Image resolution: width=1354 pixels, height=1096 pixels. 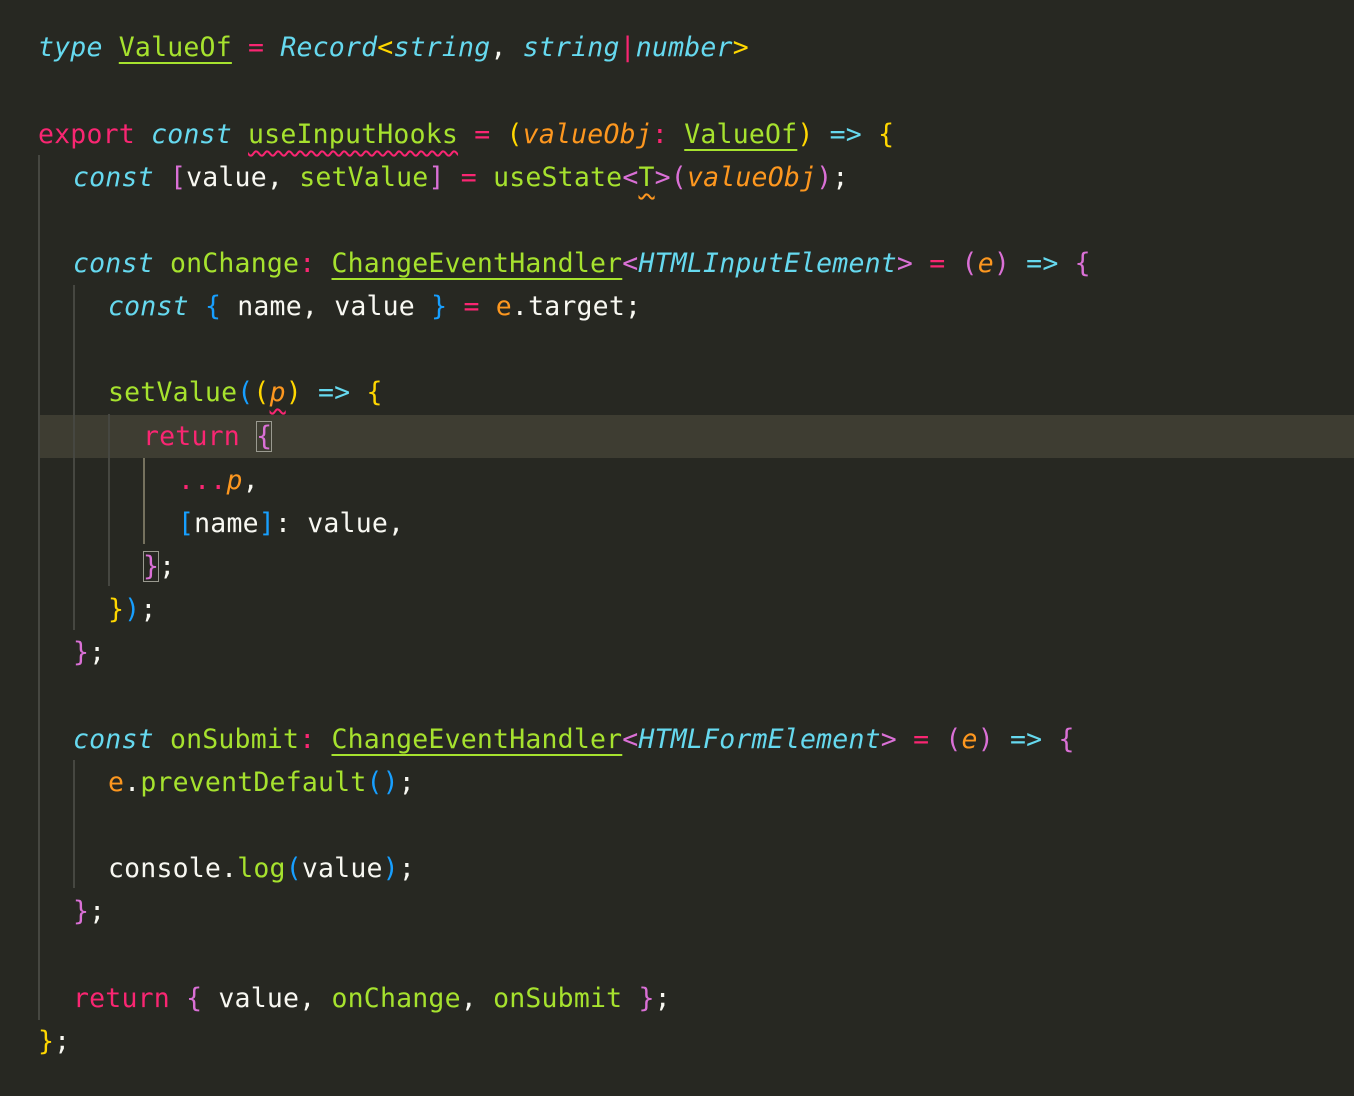 What do you see at coordinates (245, 392) in the screenshot?
I see `code-line-9: setValue((p) => {` at bounding box center [245, 392].